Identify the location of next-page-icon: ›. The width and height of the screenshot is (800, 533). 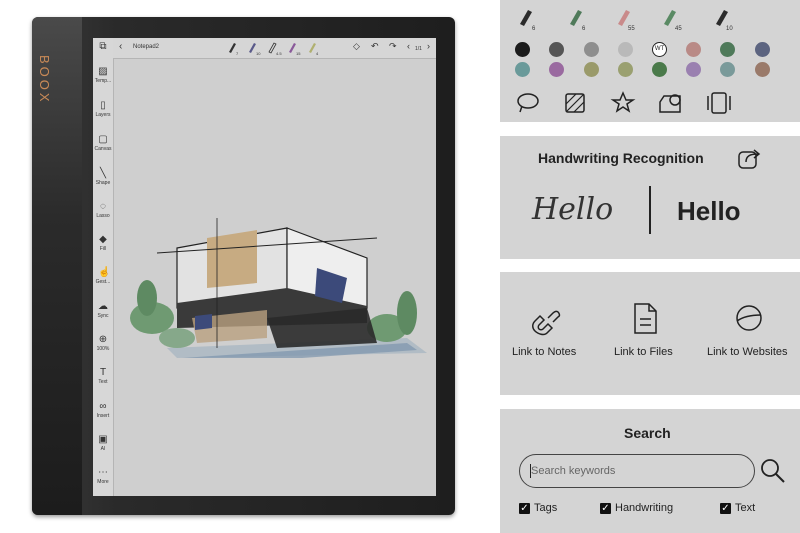
(428, 46).